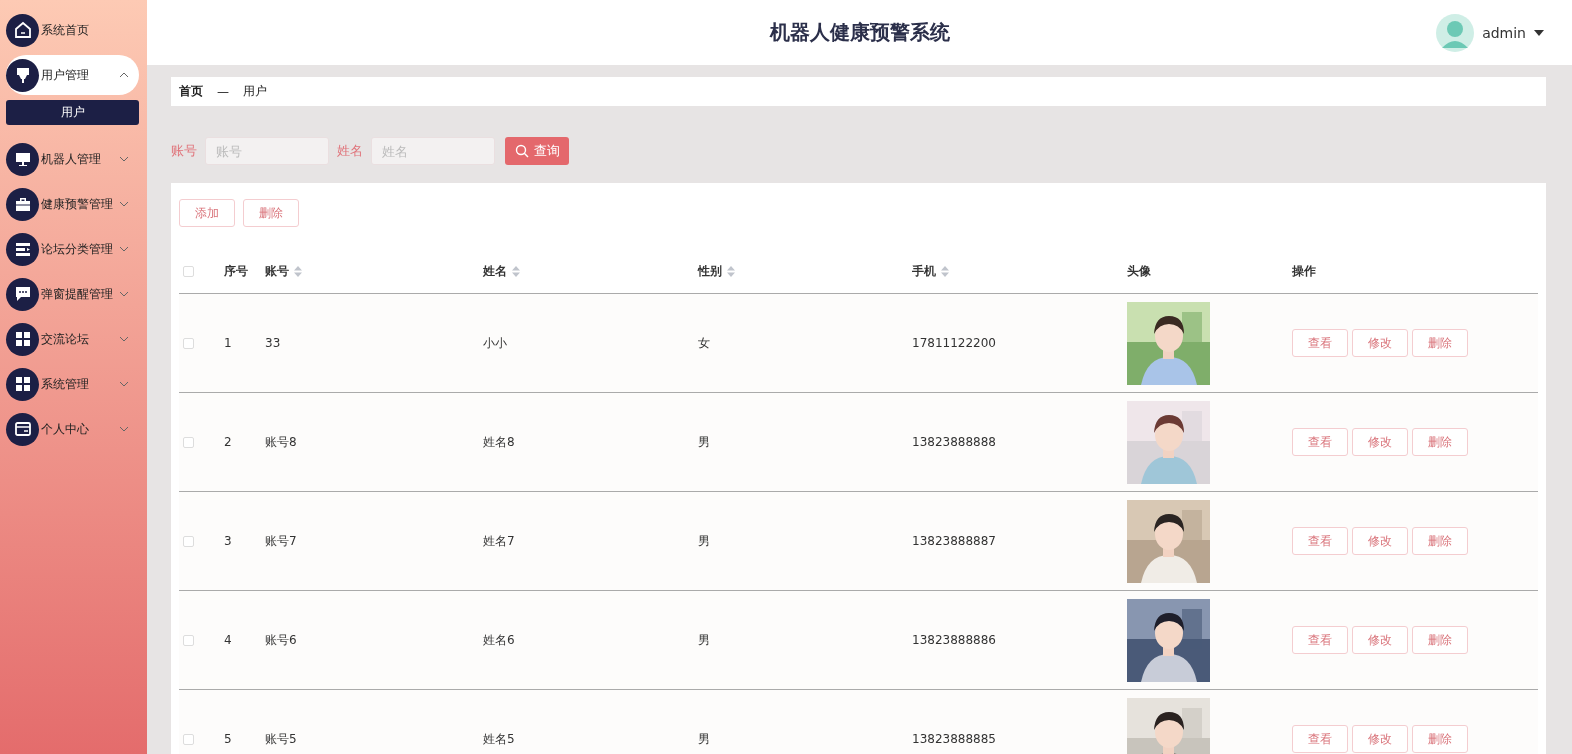  I want to click on column-header: 姓名, so click(501, 271).